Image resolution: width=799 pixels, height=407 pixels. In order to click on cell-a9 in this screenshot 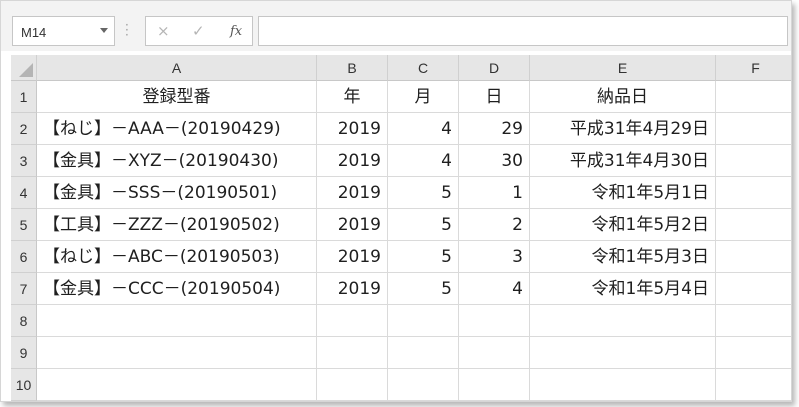, I will do `click(177, 353)`.